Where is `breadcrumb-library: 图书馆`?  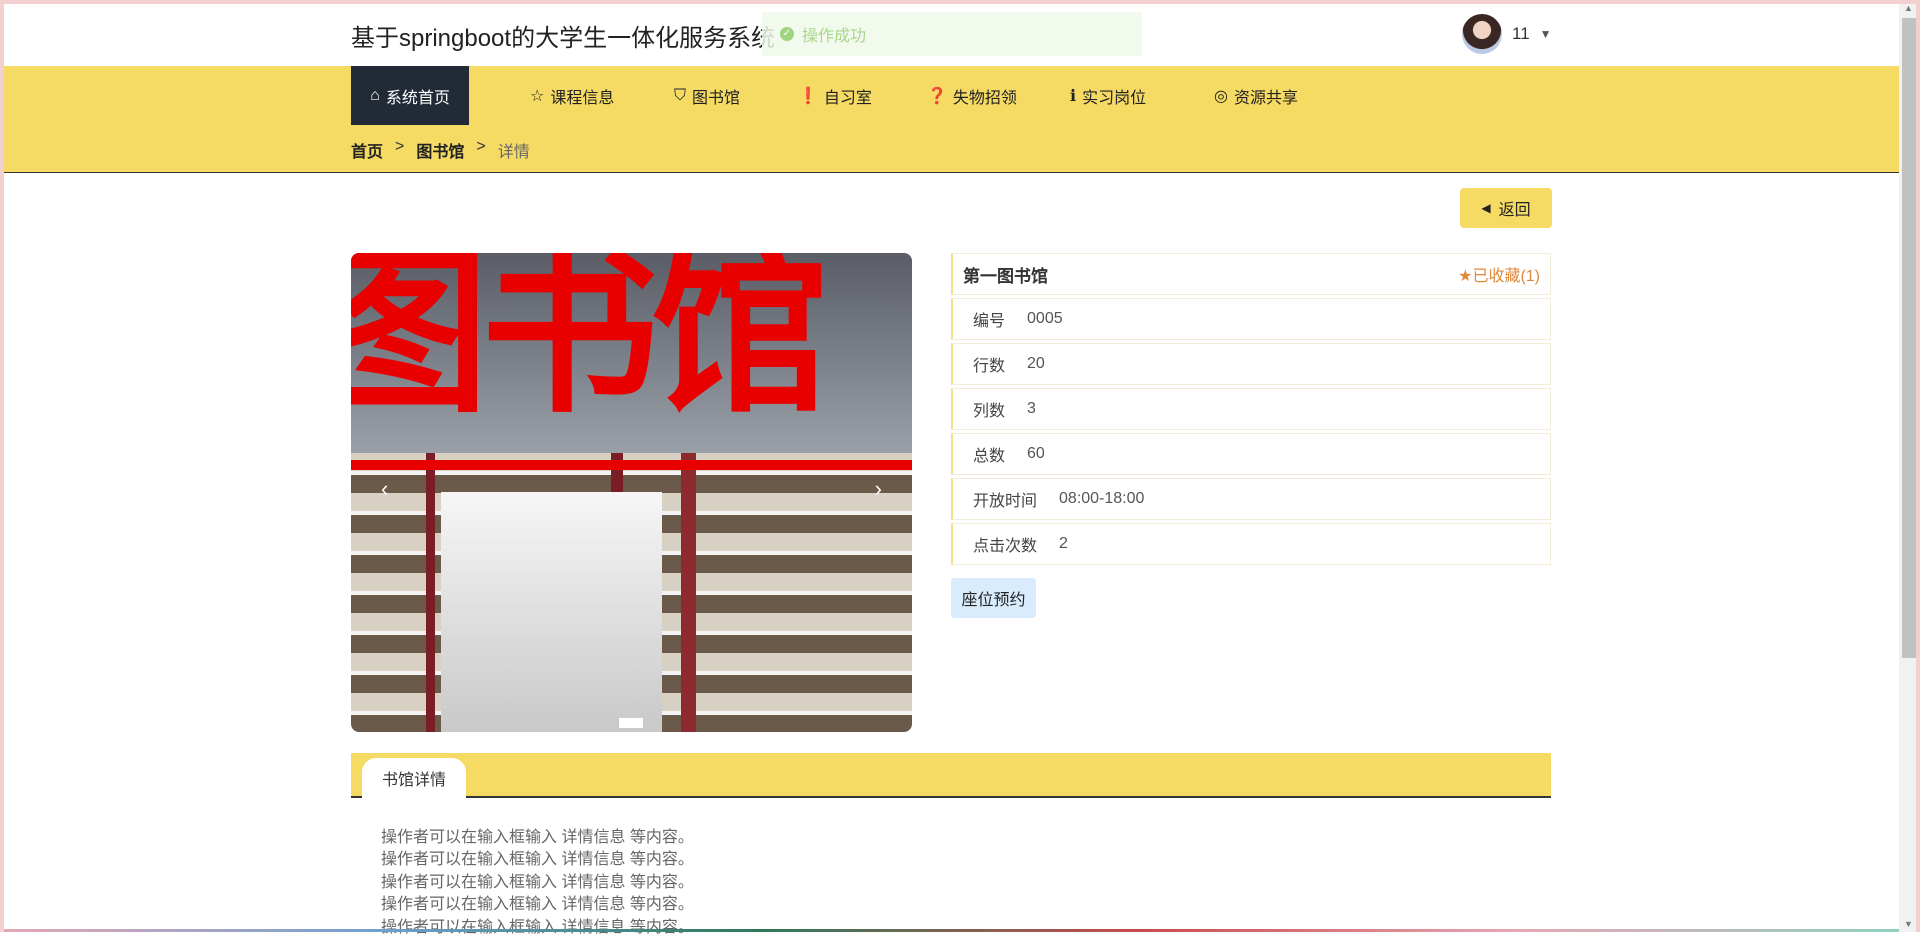 breadcrumb-library: 图书馆 is located at coordinates (440, 150).